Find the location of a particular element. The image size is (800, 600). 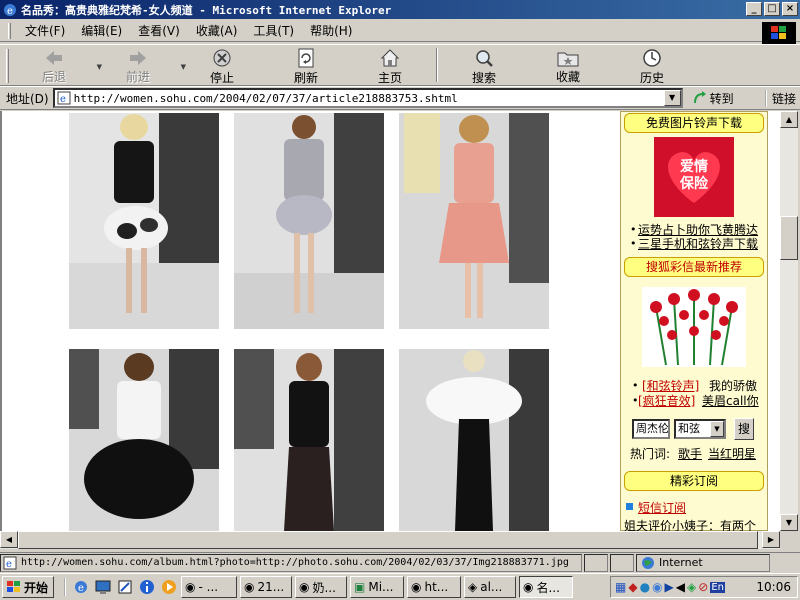

stop-label: 停止 is located at coordinates (221, 78).